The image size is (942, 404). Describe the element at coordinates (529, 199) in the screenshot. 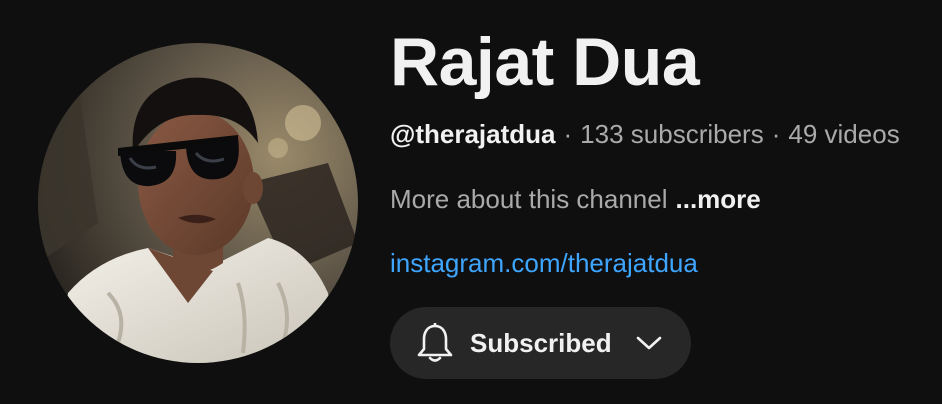

I see `description-text: More about this channel` at that location.